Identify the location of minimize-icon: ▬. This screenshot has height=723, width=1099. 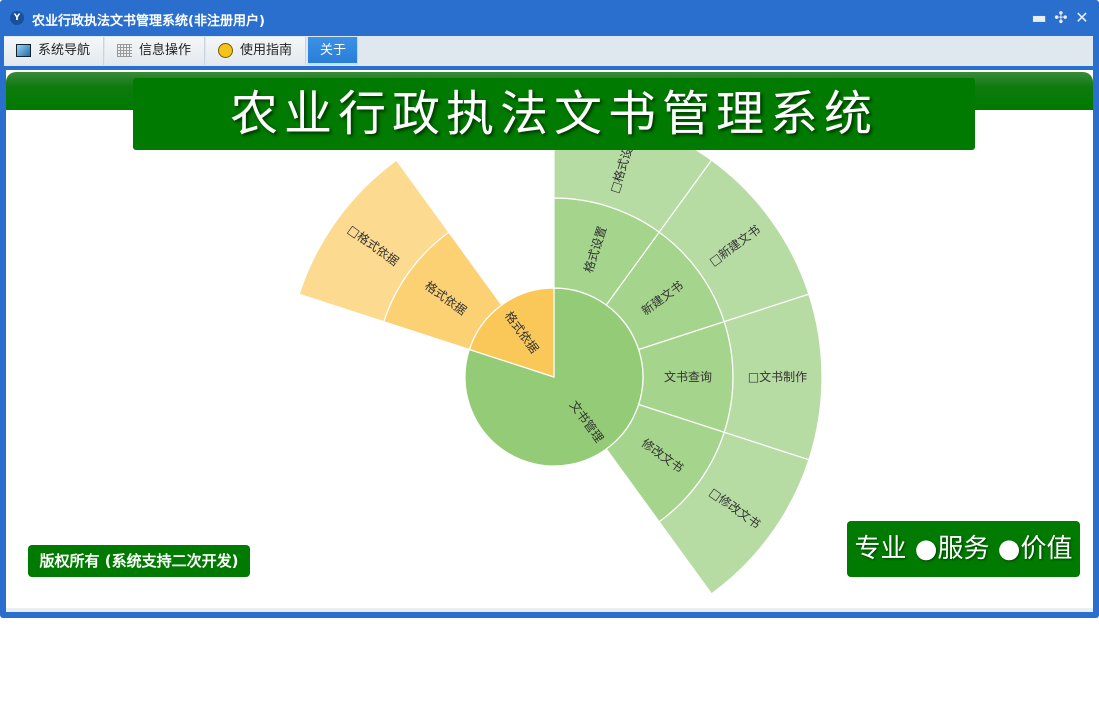
(1039, 17).